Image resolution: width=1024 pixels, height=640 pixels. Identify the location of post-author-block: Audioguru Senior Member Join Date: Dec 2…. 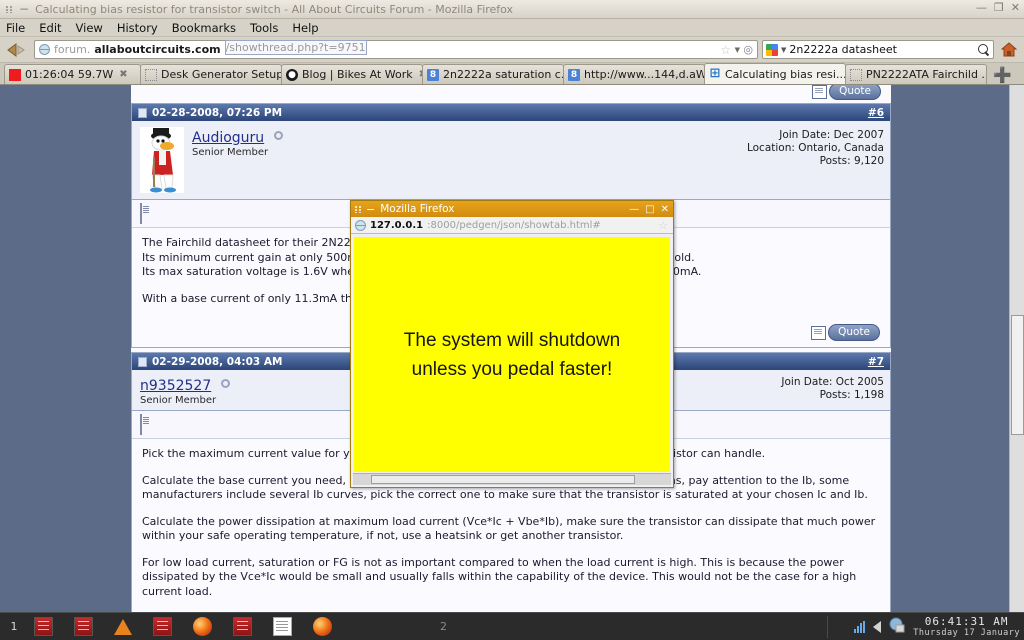
(511, 160).